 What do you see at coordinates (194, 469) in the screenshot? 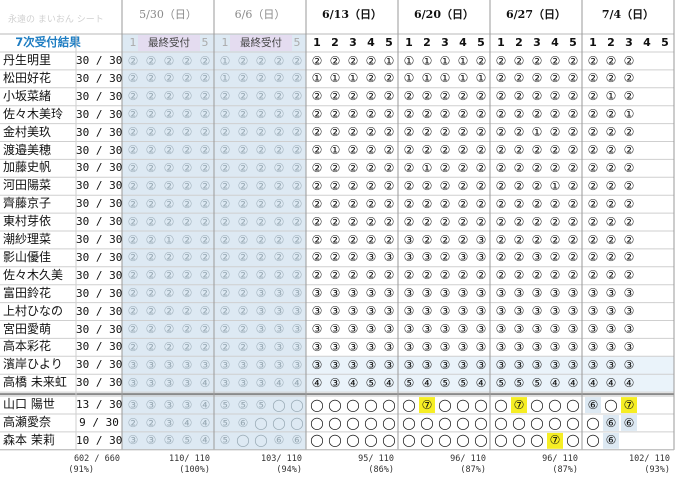
I see `date-total-percent: (100%)` at bounding box center [194, 469].